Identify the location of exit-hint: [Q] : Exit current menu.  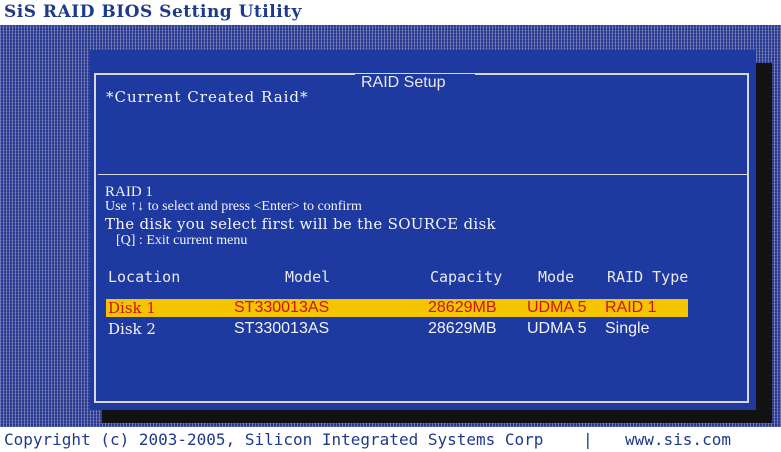
(182, 240).